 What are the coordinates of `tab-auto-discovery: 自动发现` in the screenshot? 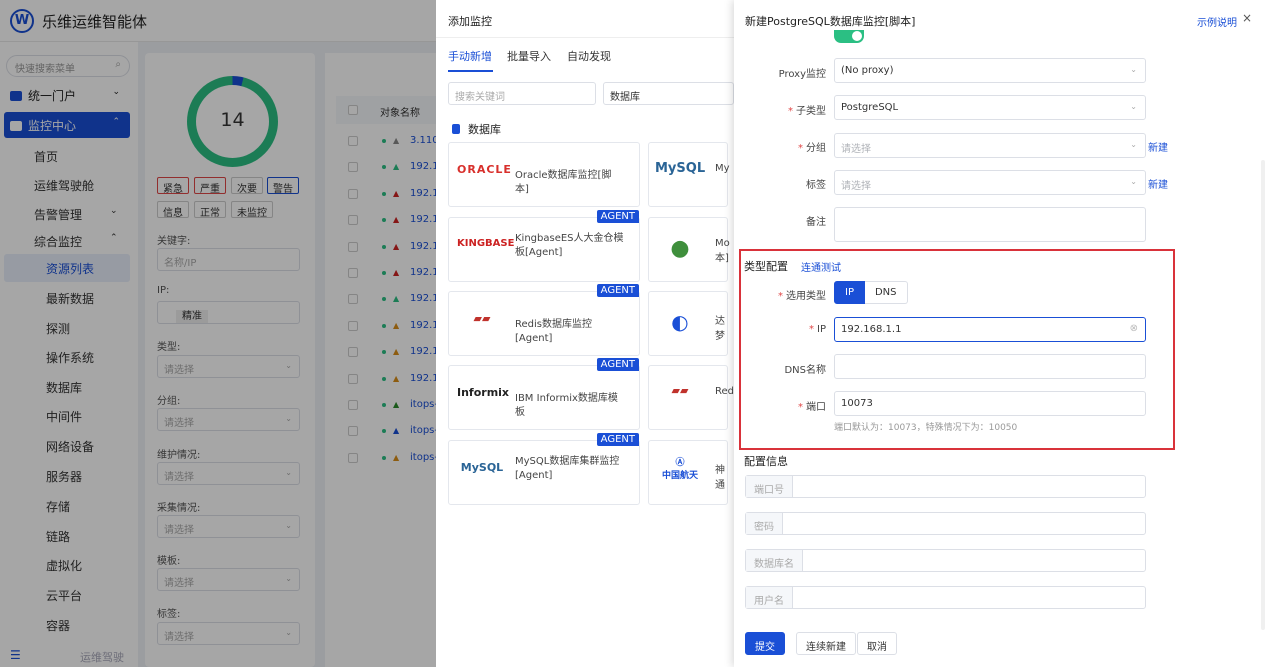 It's located at (589, 56).